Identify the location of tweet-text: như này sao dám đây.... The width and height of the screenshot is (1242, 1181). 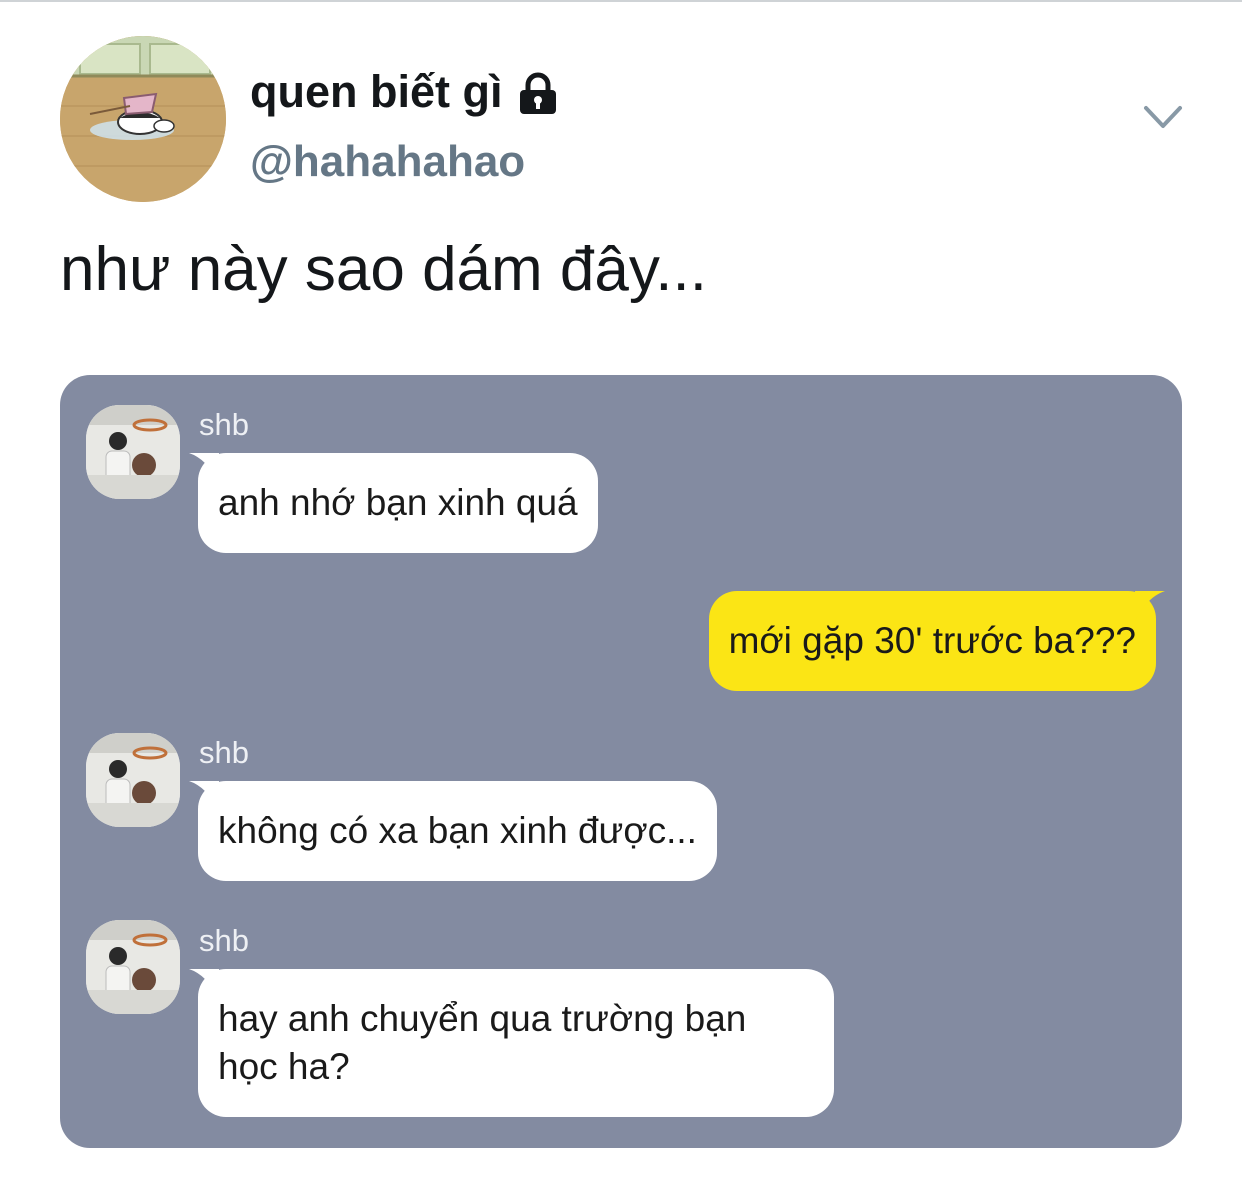
(383, 269).